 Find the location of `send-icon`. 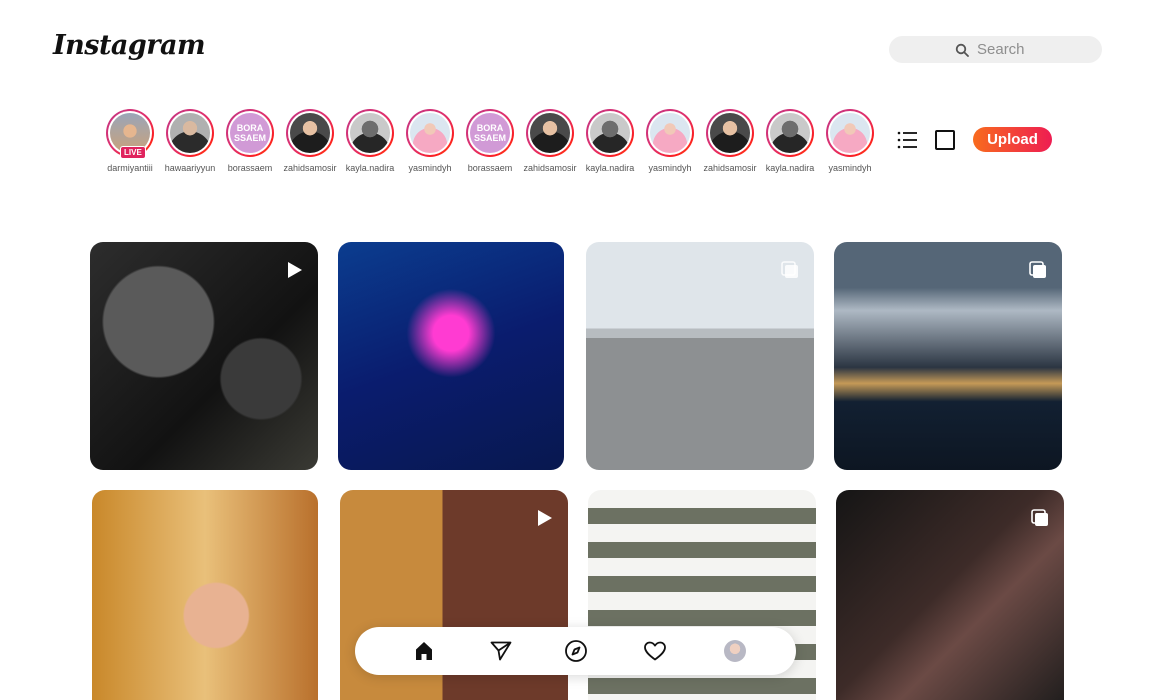

send-icon is located at coordinates (501, 651).